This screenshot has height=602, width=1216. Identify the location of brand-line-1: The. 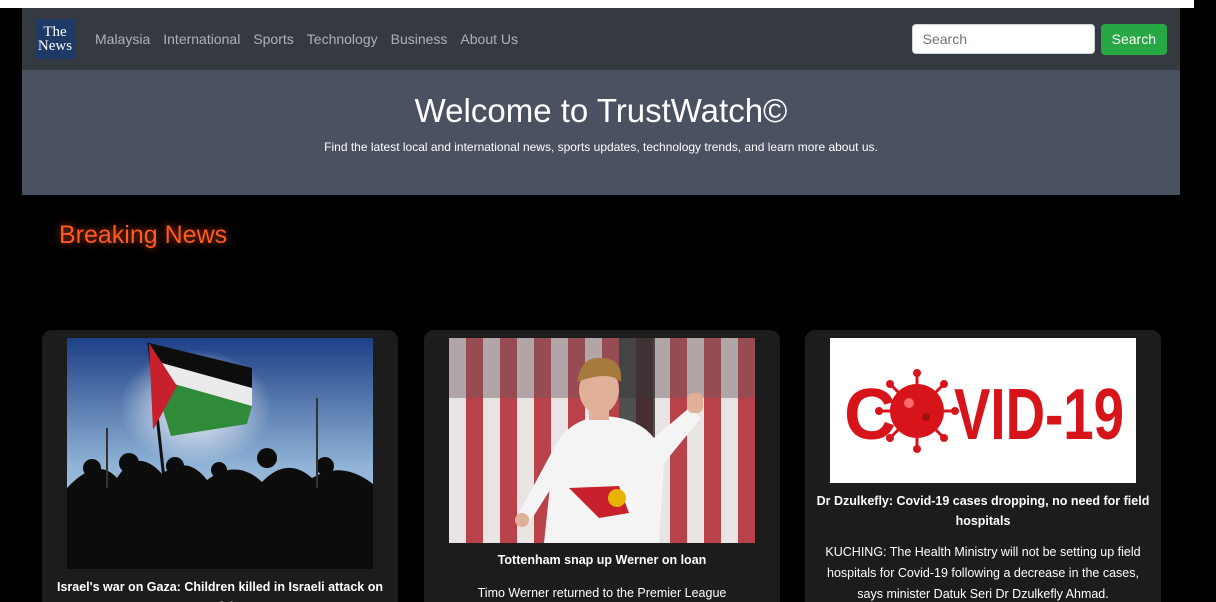
(55, 31).